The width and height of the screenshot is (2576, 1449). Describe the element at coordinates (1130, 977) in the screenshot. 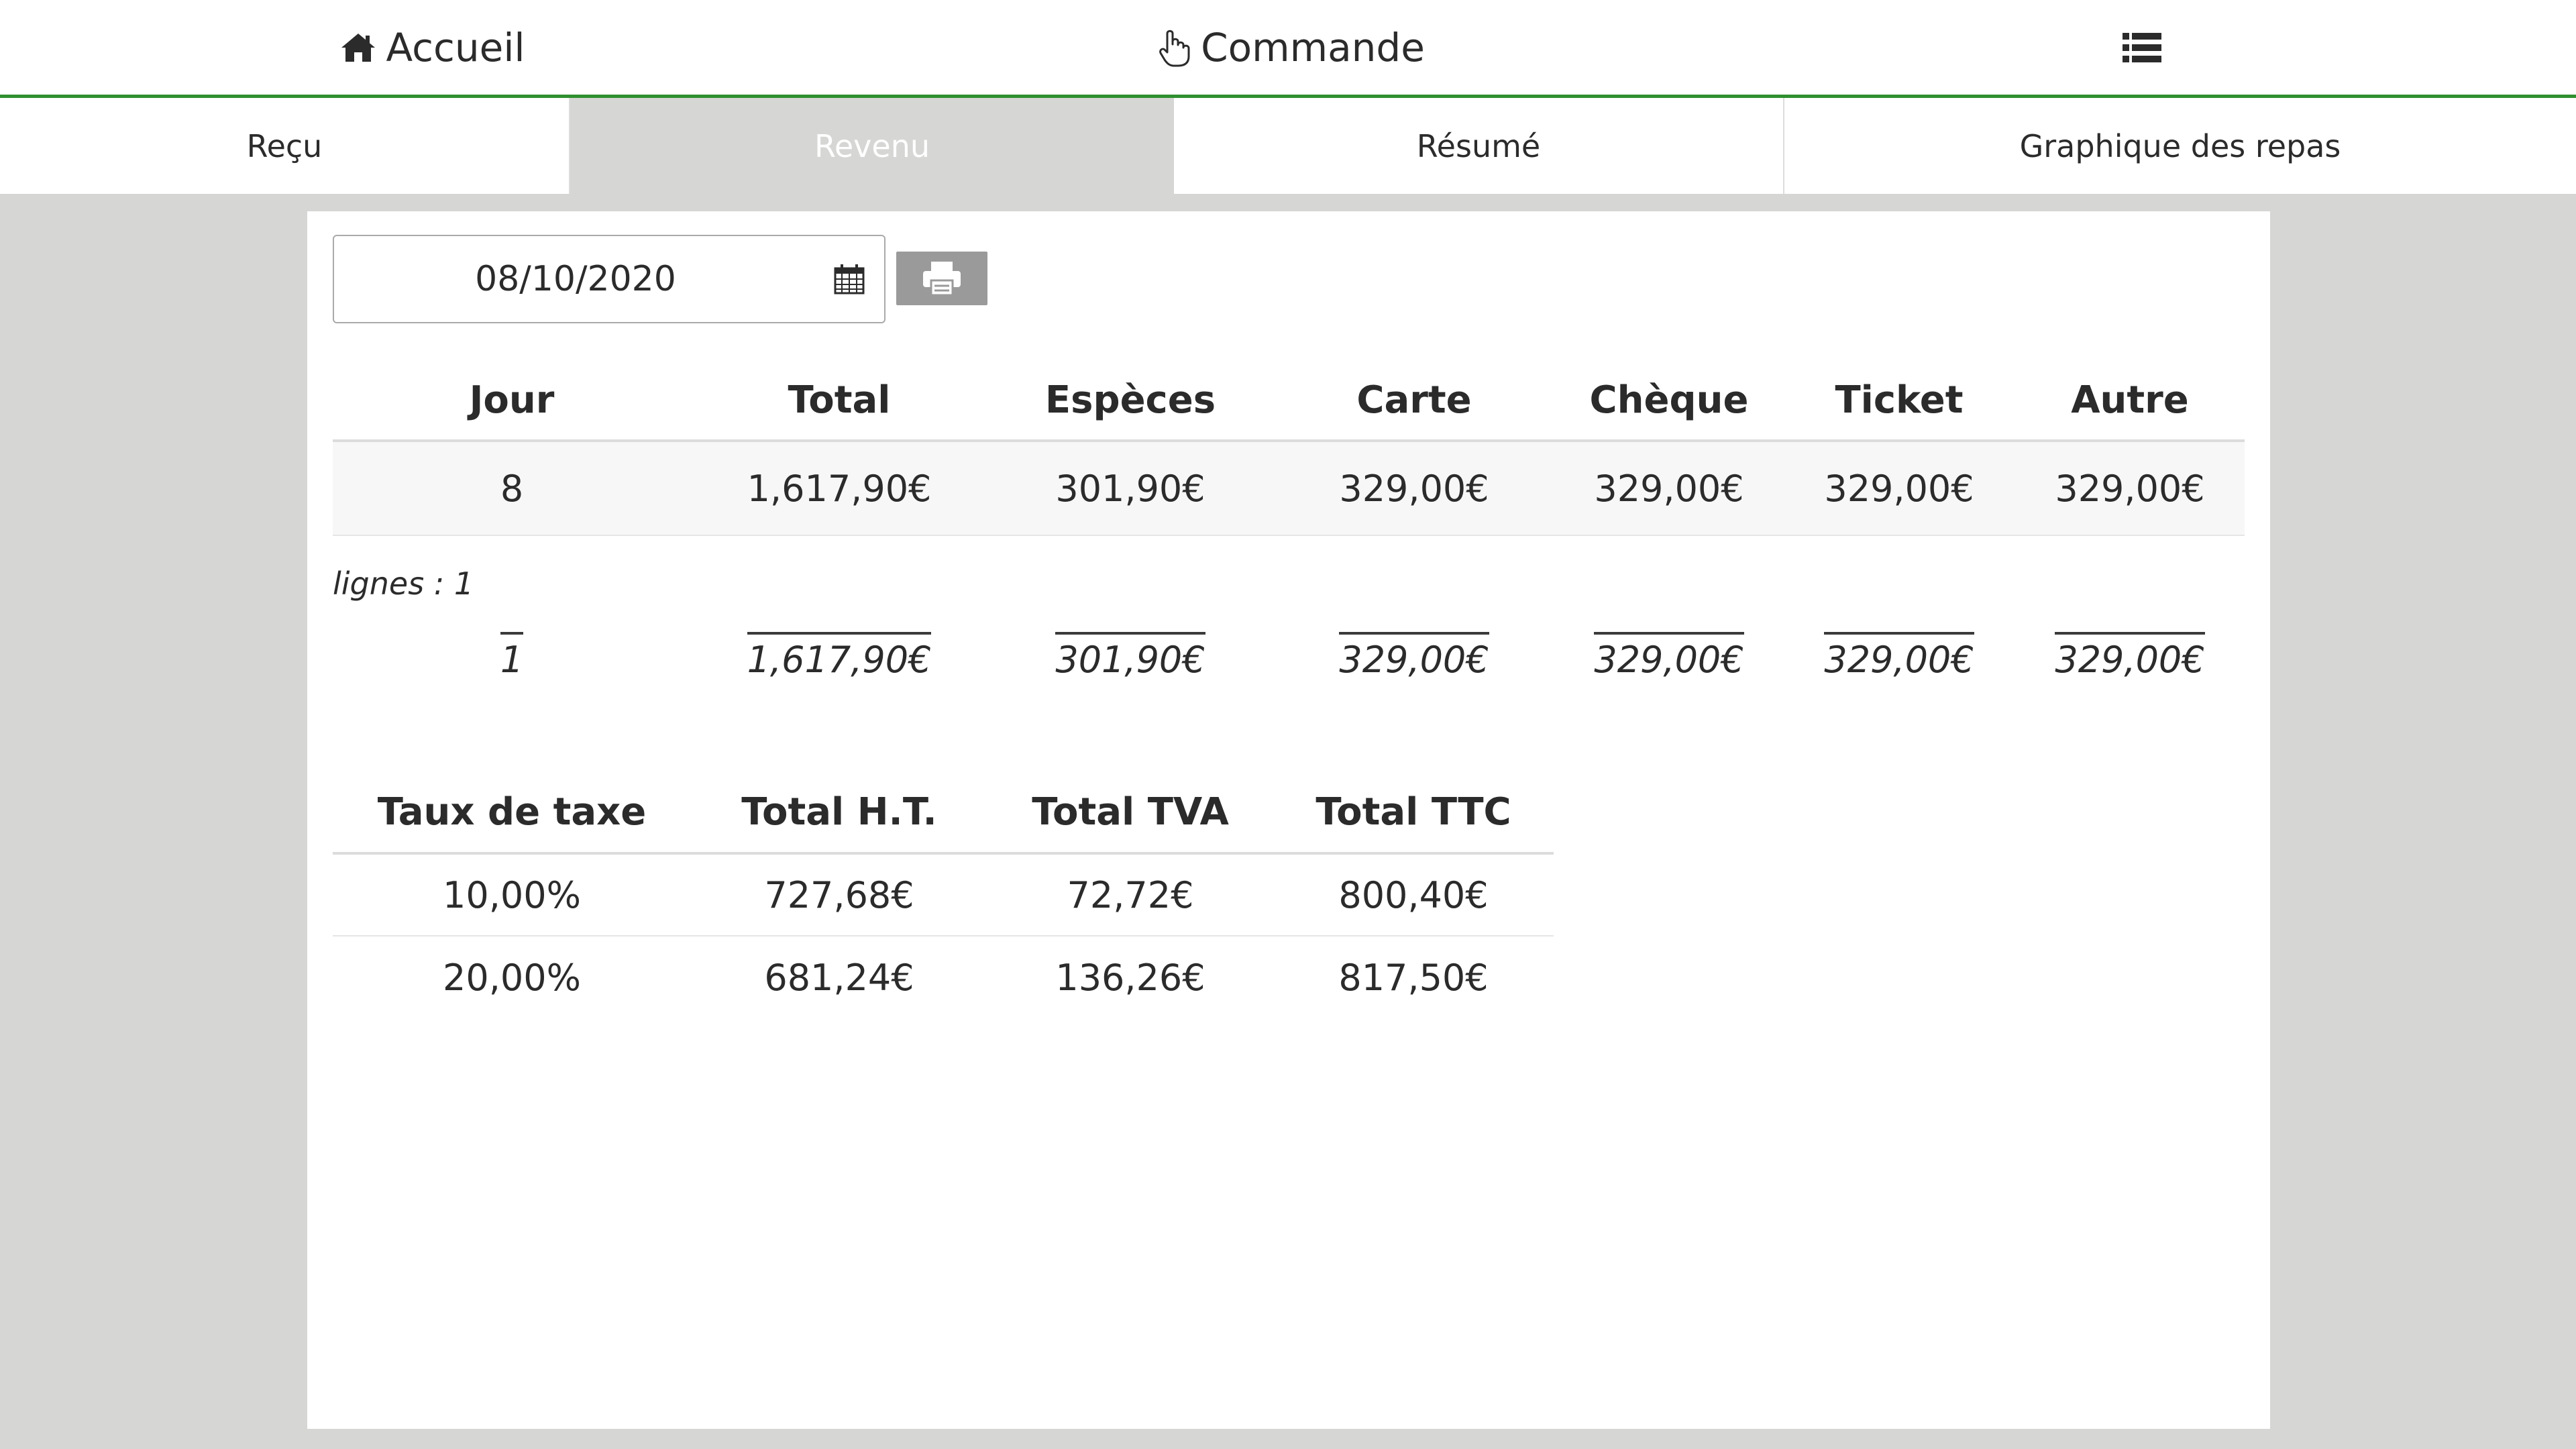

I see `cell-total-tva: 136,26€` at that location.